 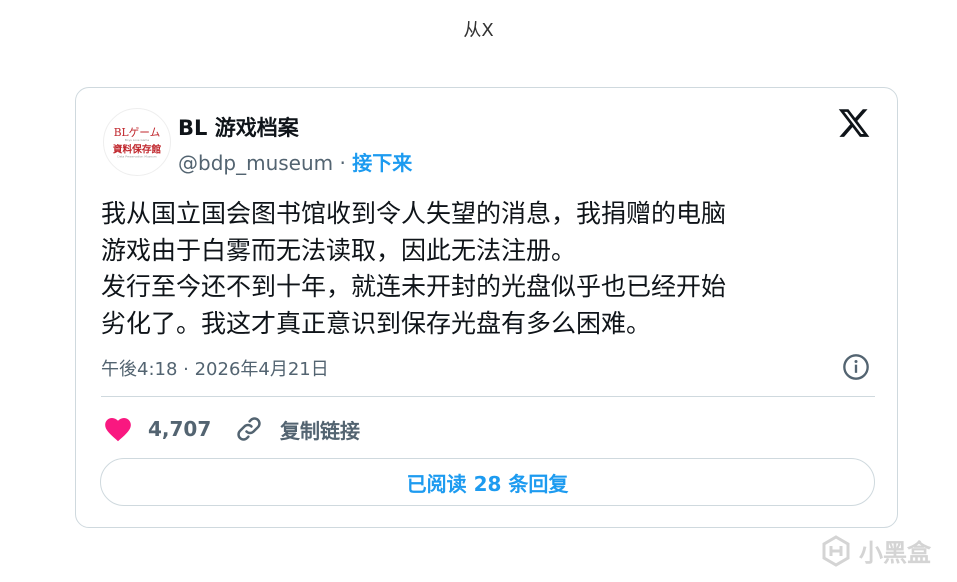 What do you see at coordinates (414, 213) in the screenshot?
I see `tweet-text-line: 我从国立国会图书馆收到令人失望的消息，我捐赠的电脑` at bounding box center [414, 213].